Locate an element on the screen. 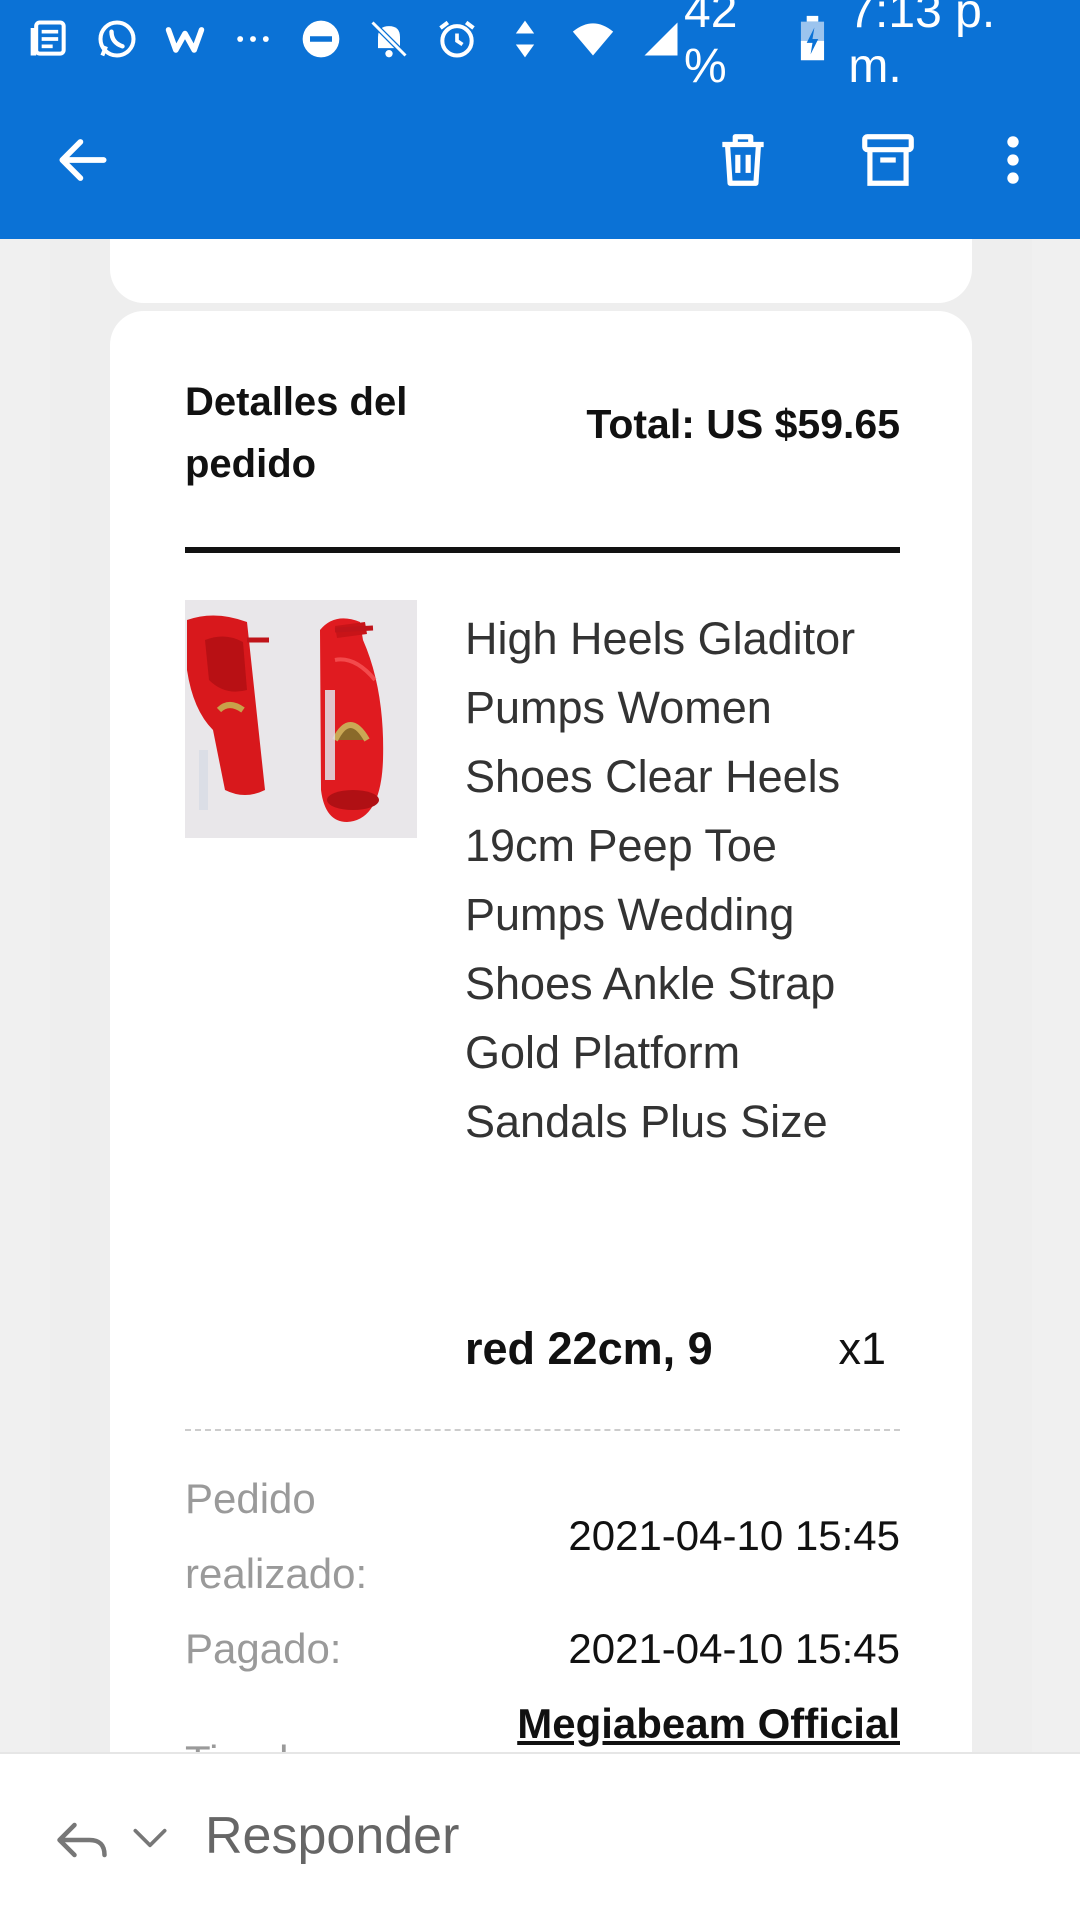  chevron-down-icon is located at coordinates (150, 1838).